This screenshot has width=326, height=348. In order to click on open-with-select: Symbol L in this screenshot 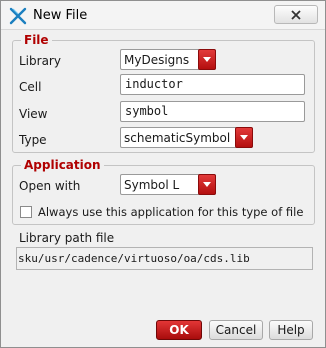, I will do `click(168, 184)`.